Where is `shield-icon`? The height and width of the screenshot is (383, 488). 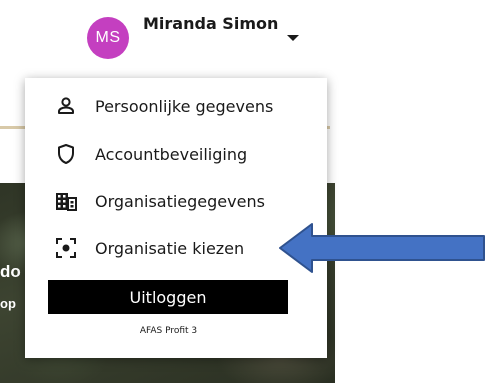
shield-icon is located at coordinates (66, 154).